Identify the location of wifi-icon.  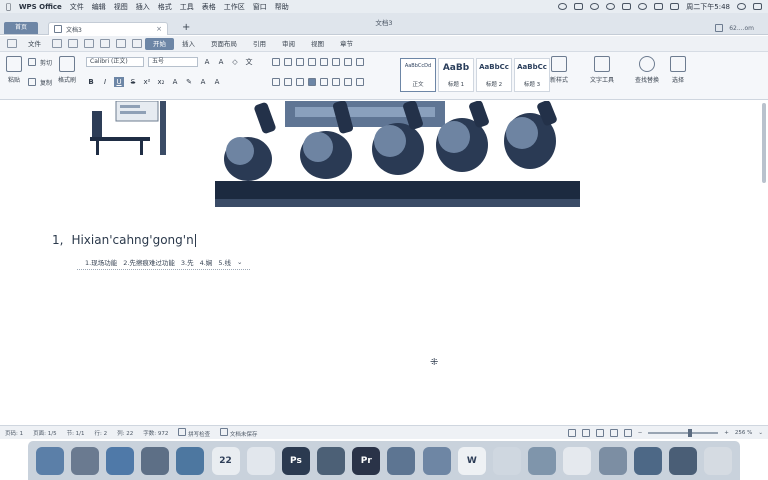
(643, 6).